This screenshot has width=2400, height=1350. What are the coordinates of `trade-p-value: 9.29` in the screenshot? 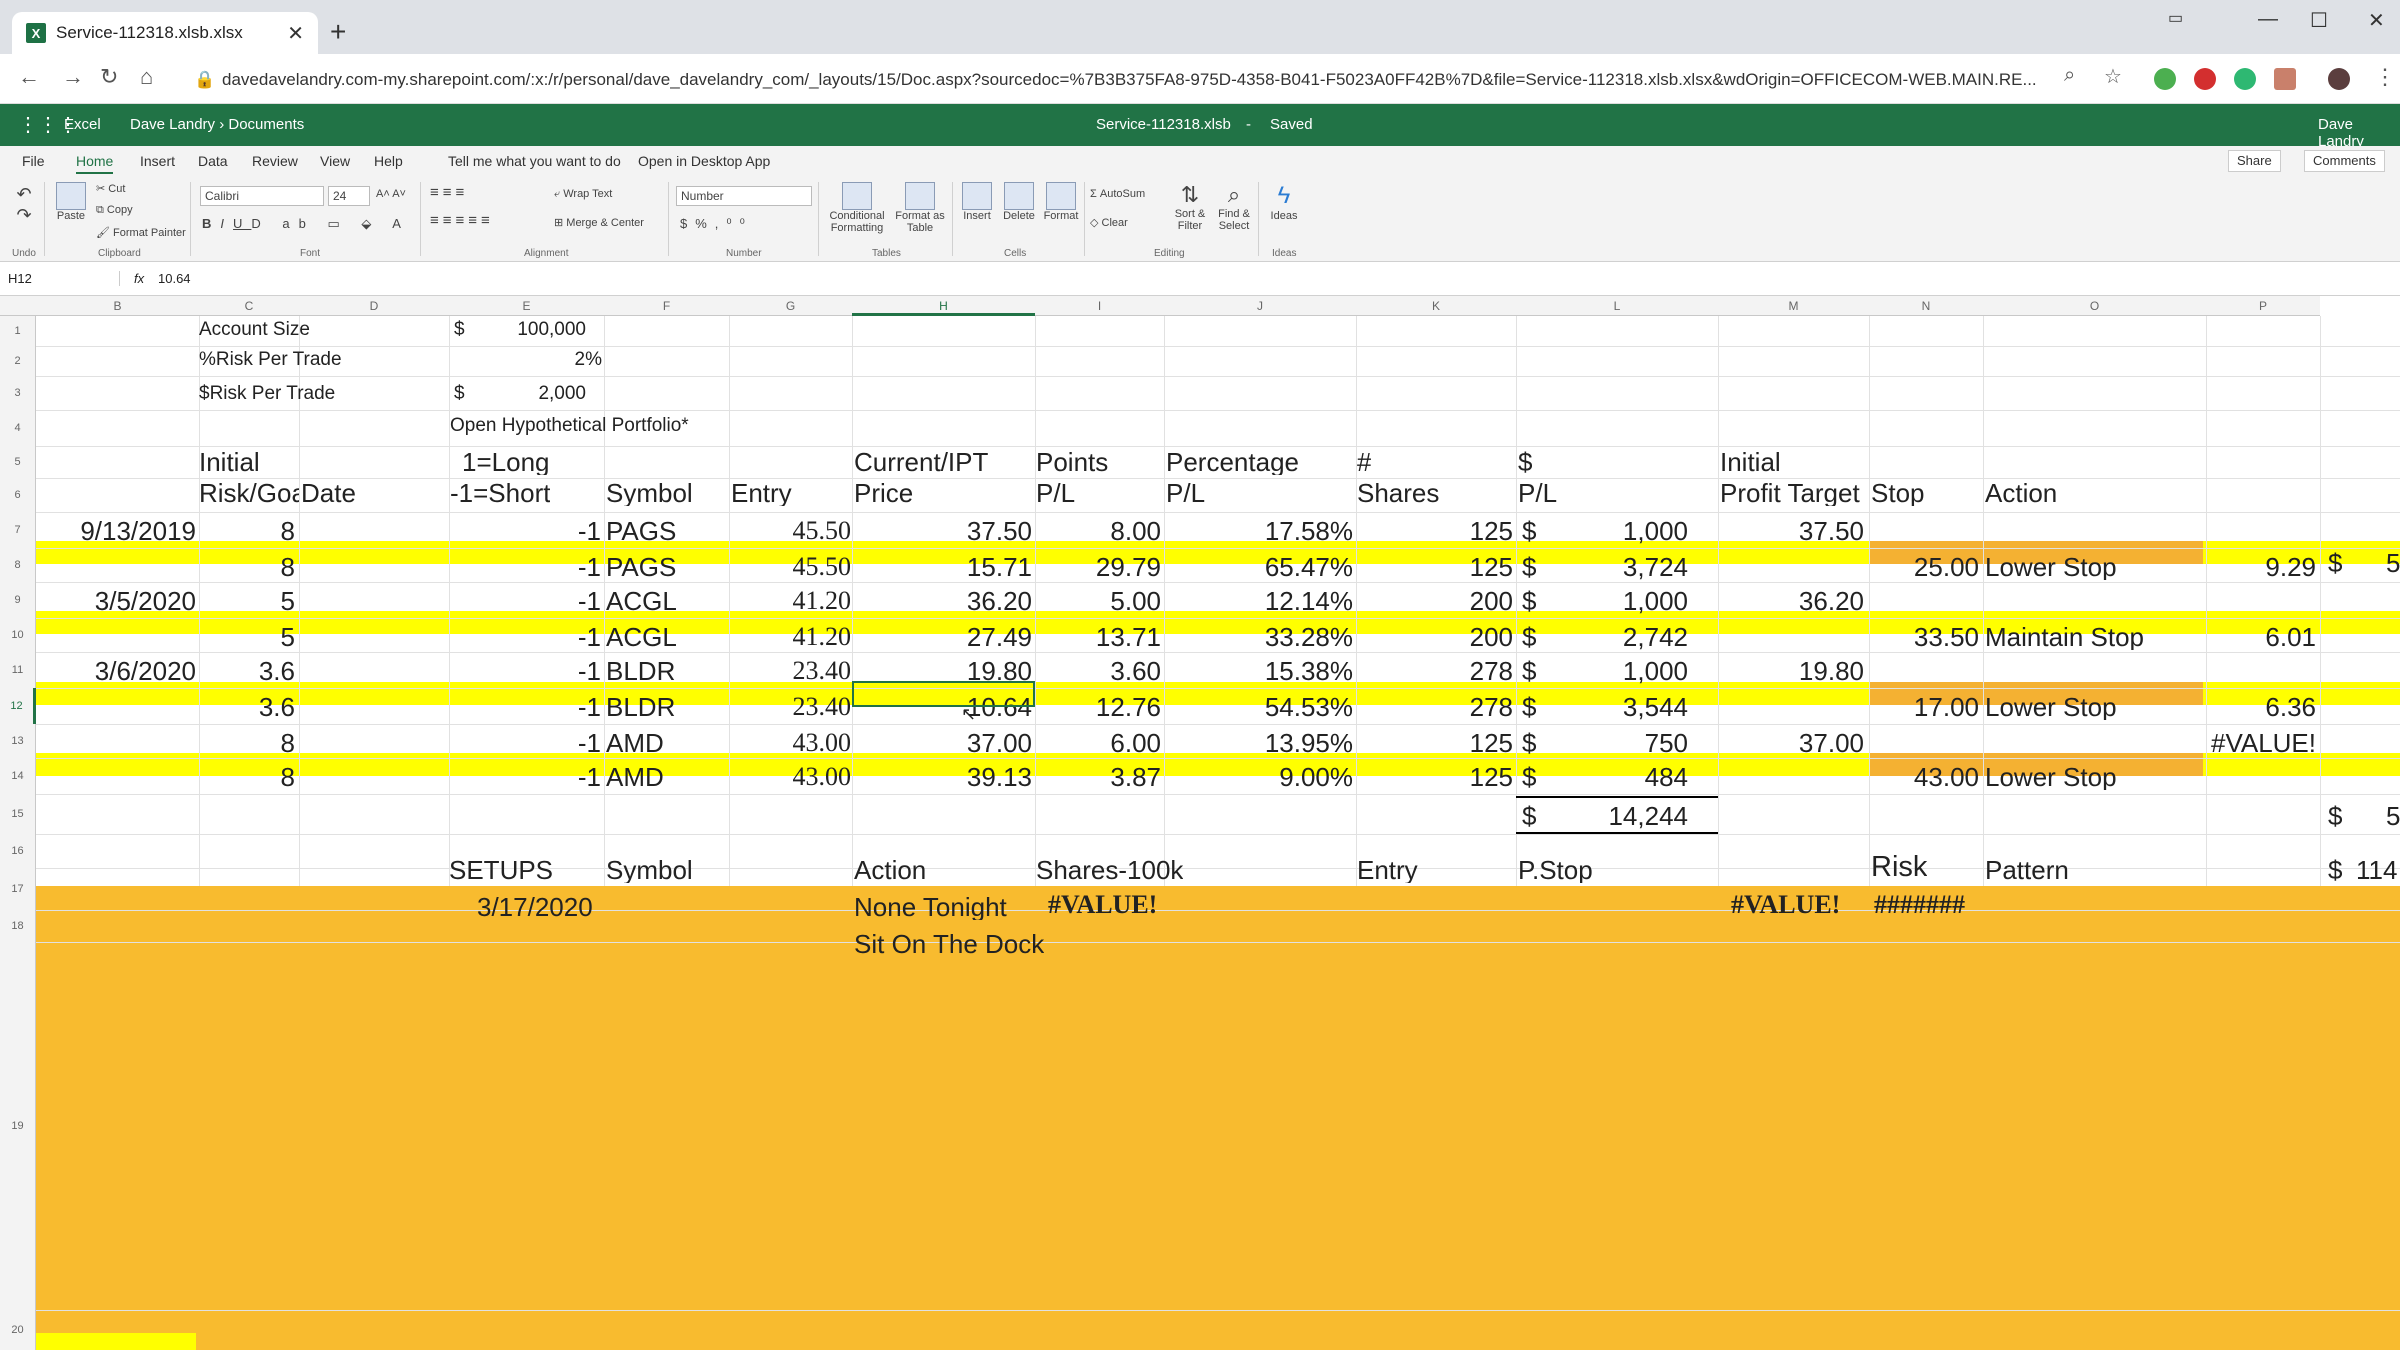 It's located at (2261, 567).